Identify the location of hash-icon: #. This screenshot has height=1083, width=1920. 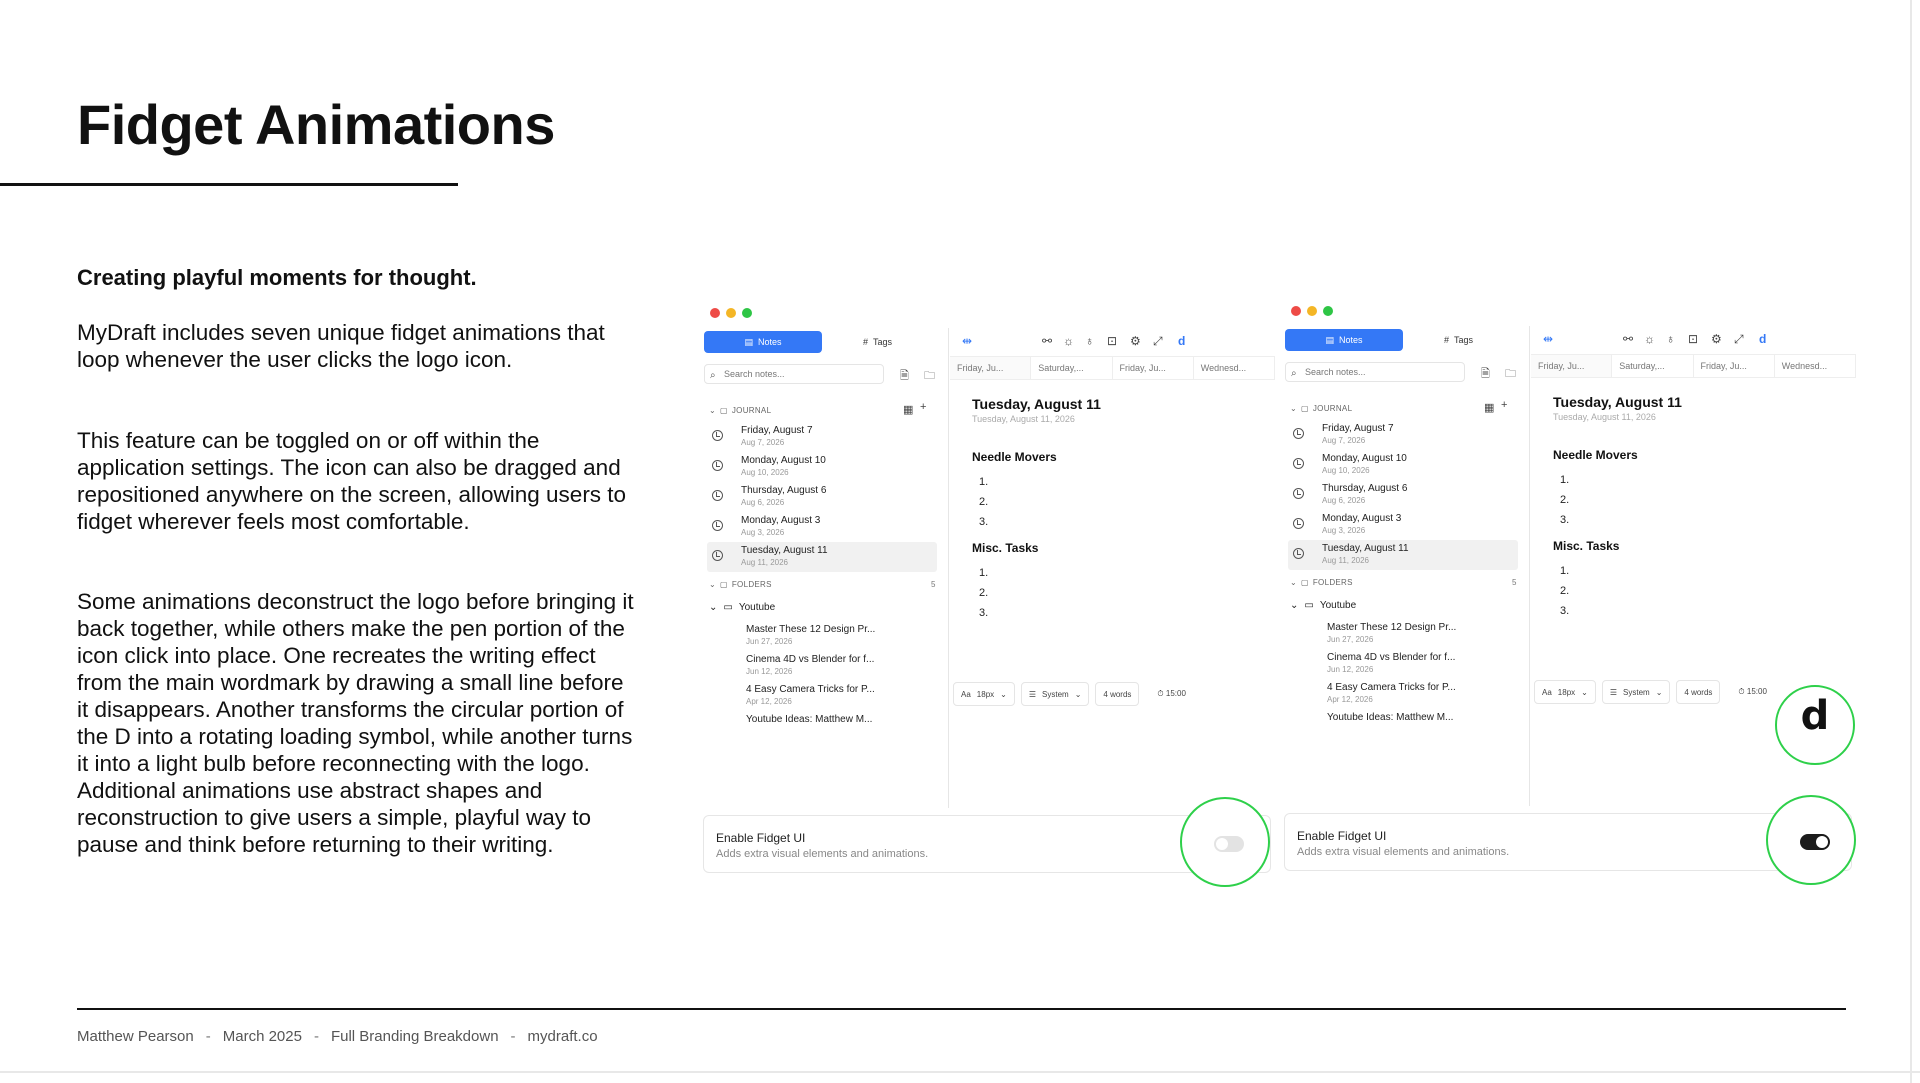
(1447, 340).